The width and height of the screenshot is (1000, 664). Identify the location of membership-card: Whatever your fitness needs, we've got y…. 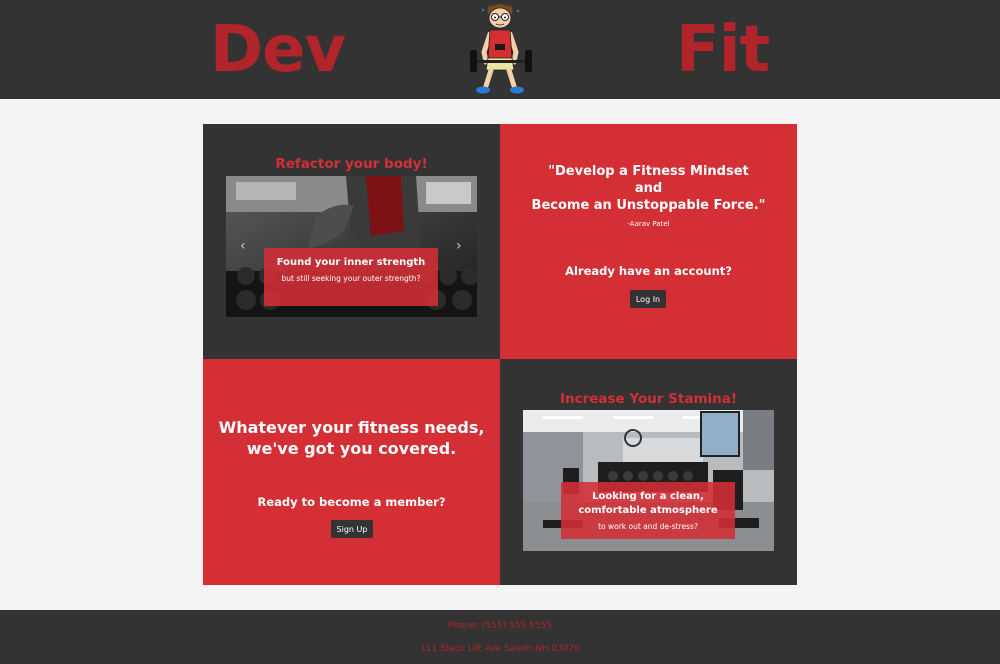
(351, 472).